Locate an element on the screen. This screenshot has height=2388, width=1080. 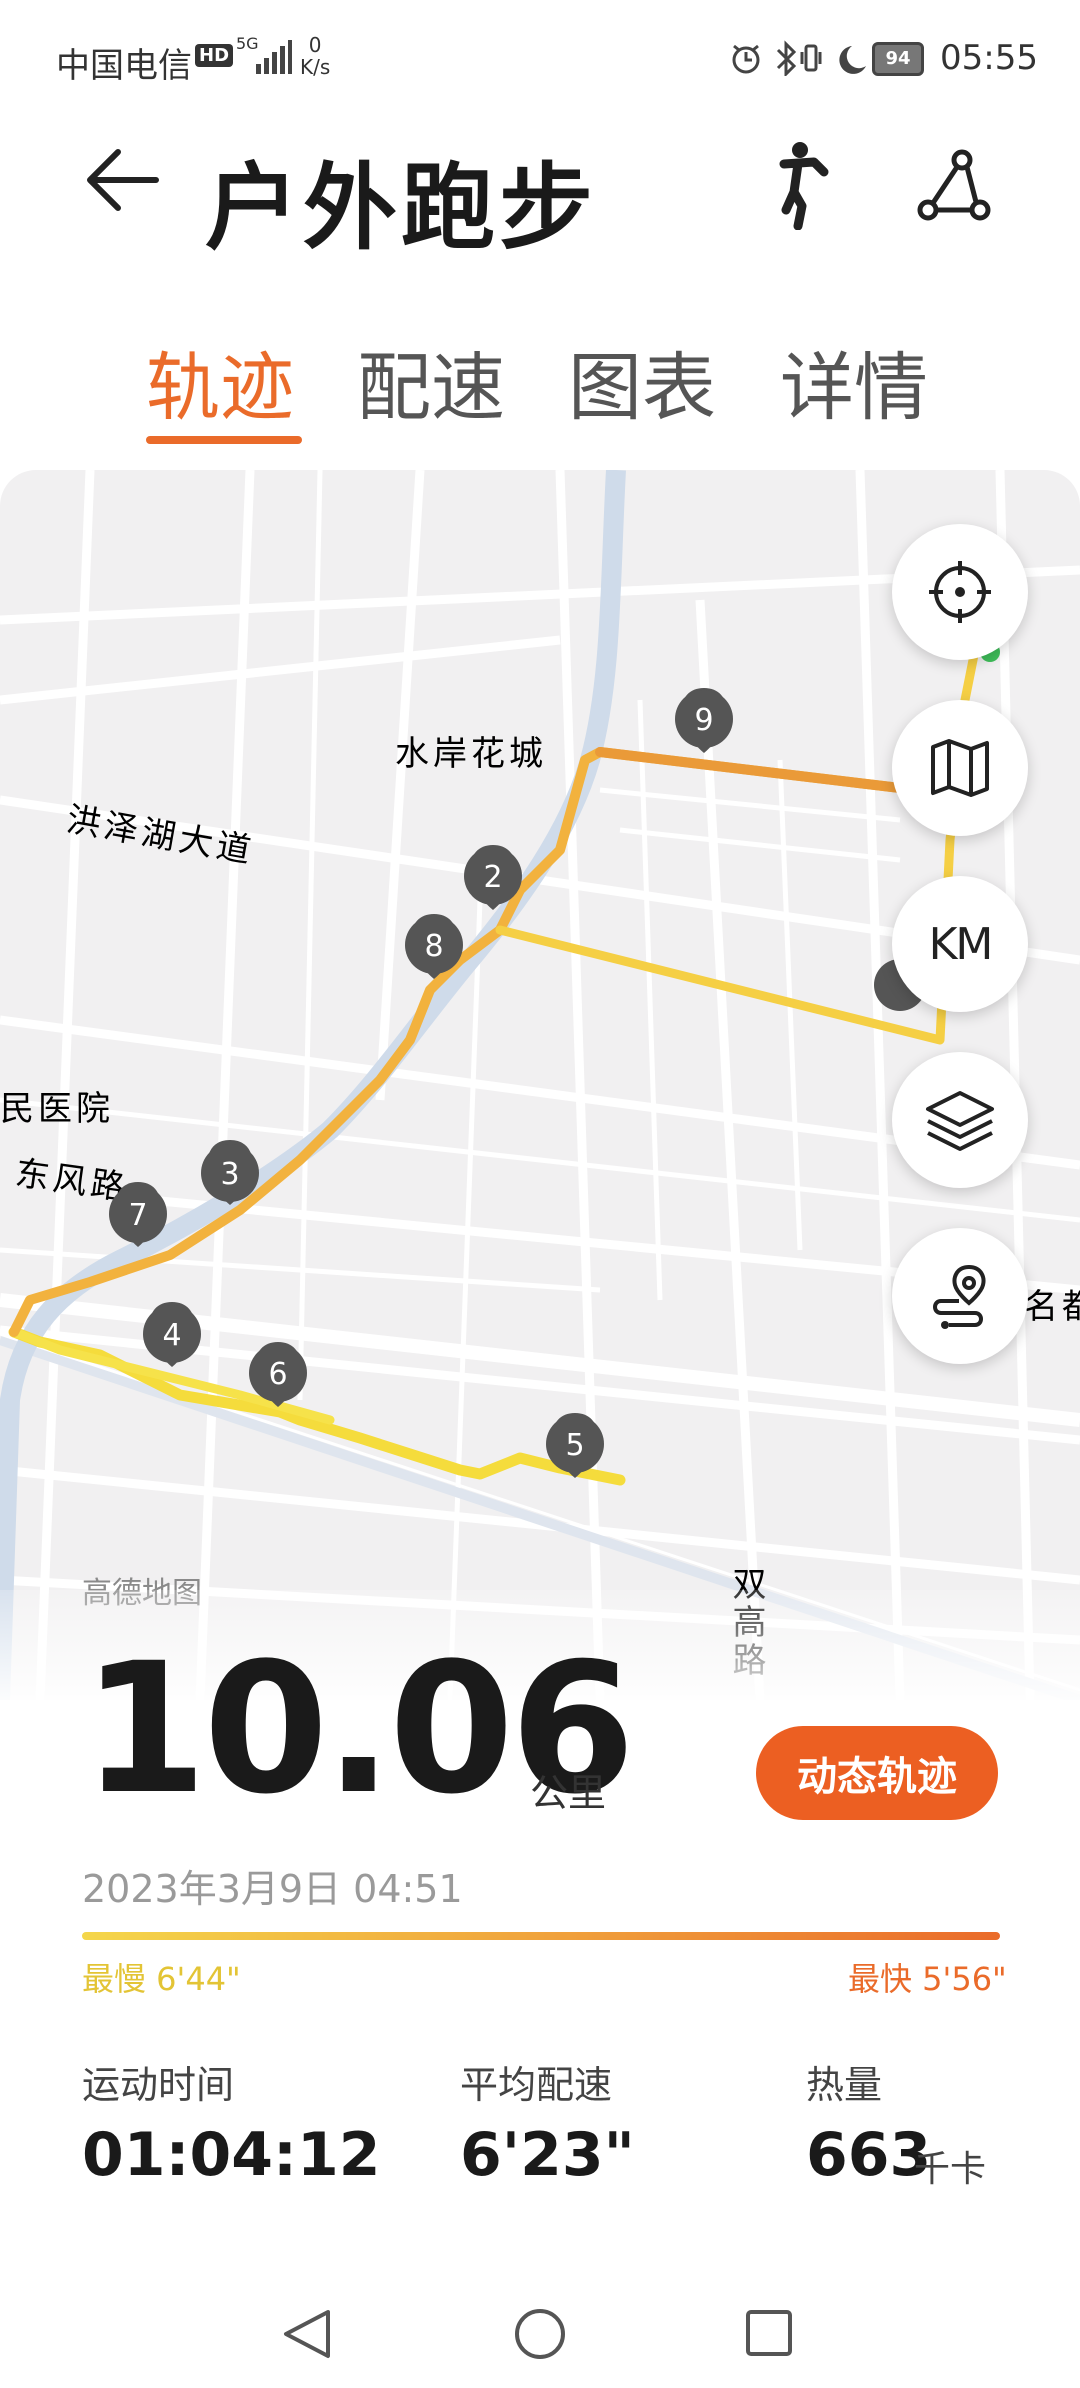
route-pin-icon is located at coordinates (959, 1296).